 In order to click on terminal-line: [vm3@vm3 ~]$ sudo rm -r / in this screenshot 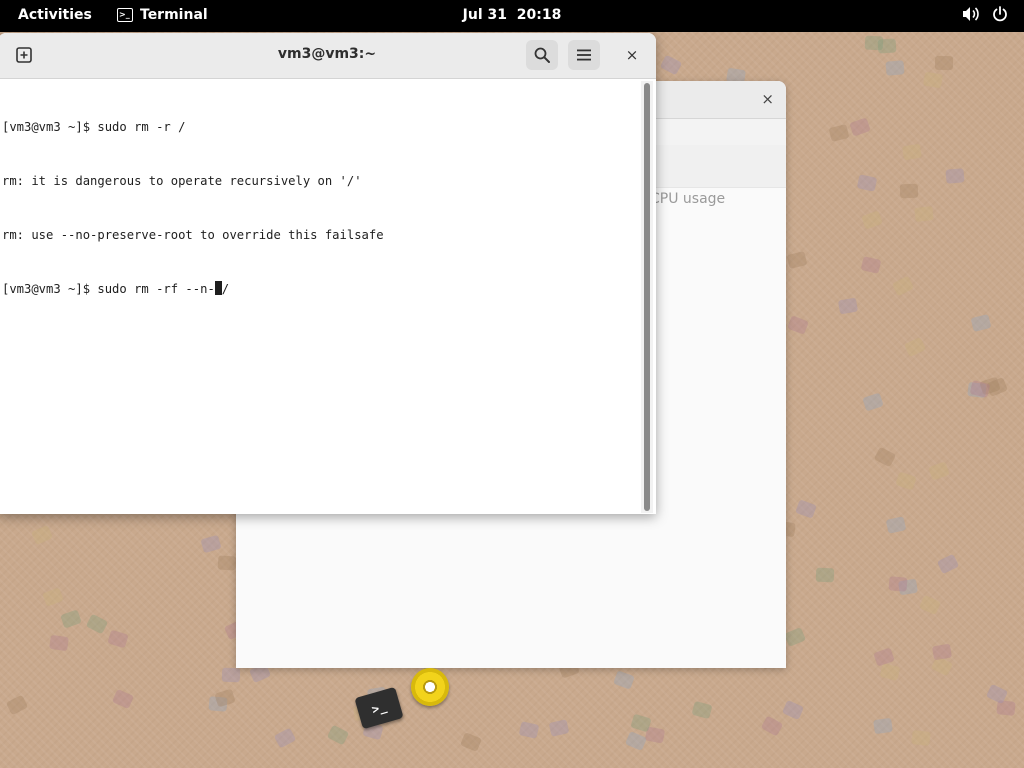, I will do `click(94, 127)`.